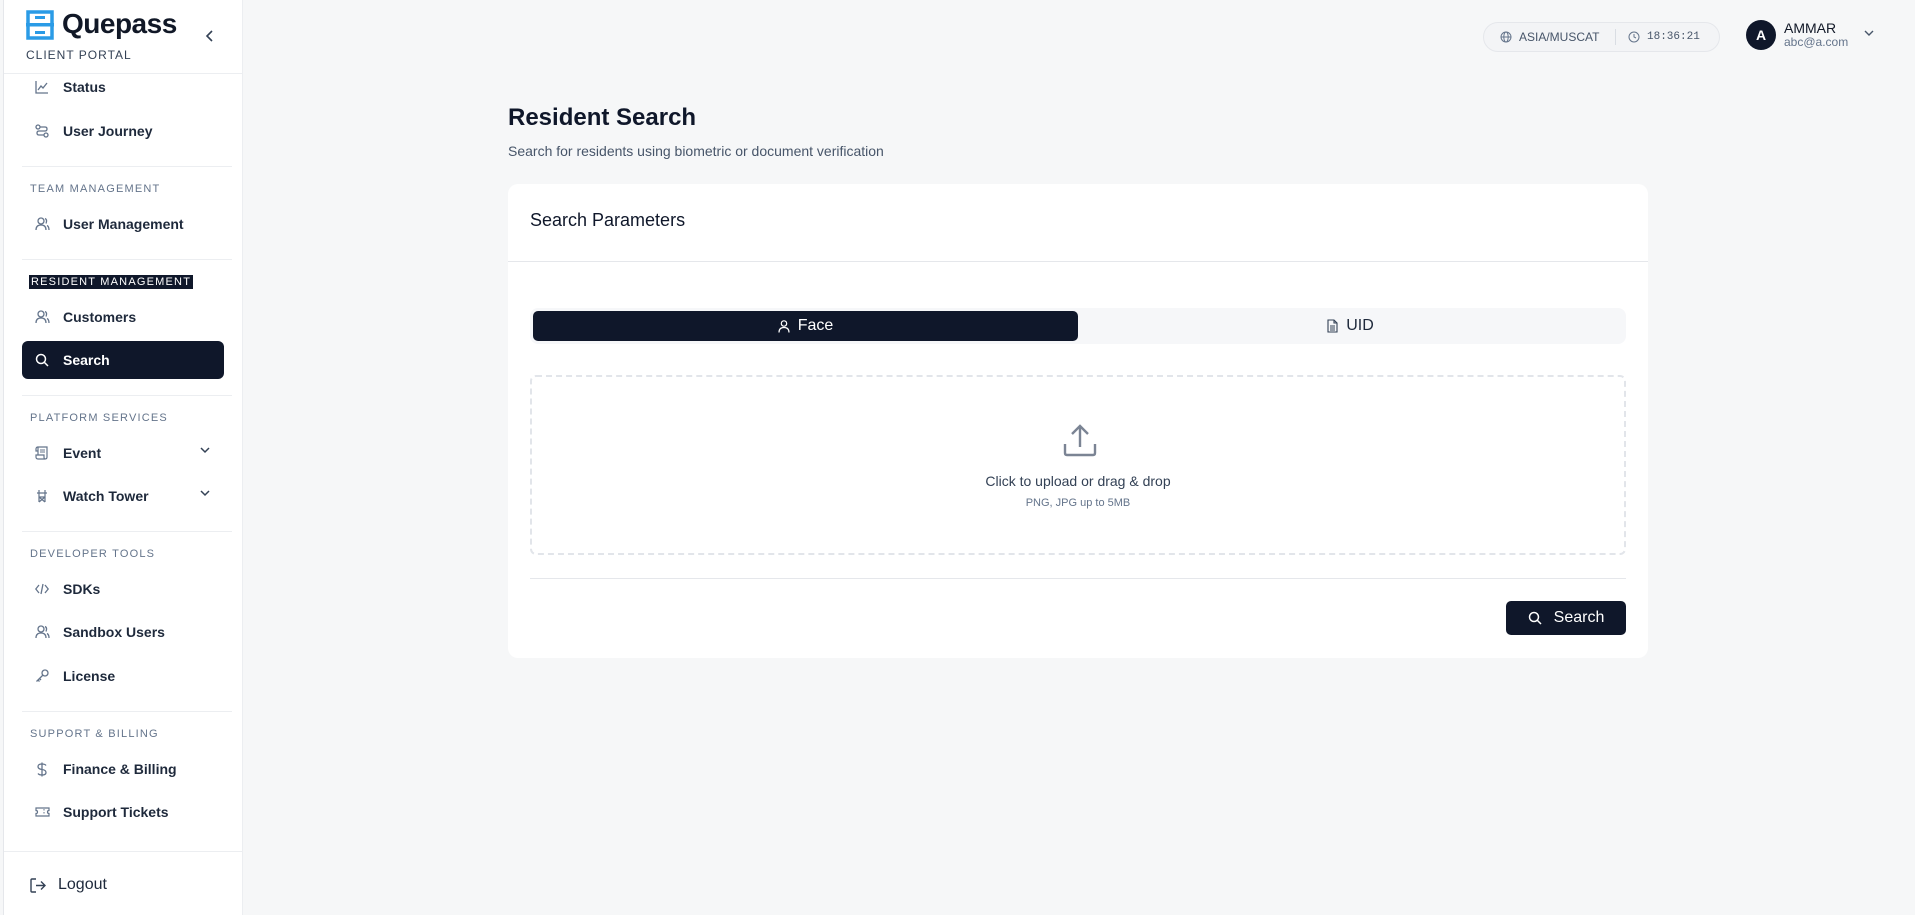  I want to click on document-icon, so click(1332, 326).